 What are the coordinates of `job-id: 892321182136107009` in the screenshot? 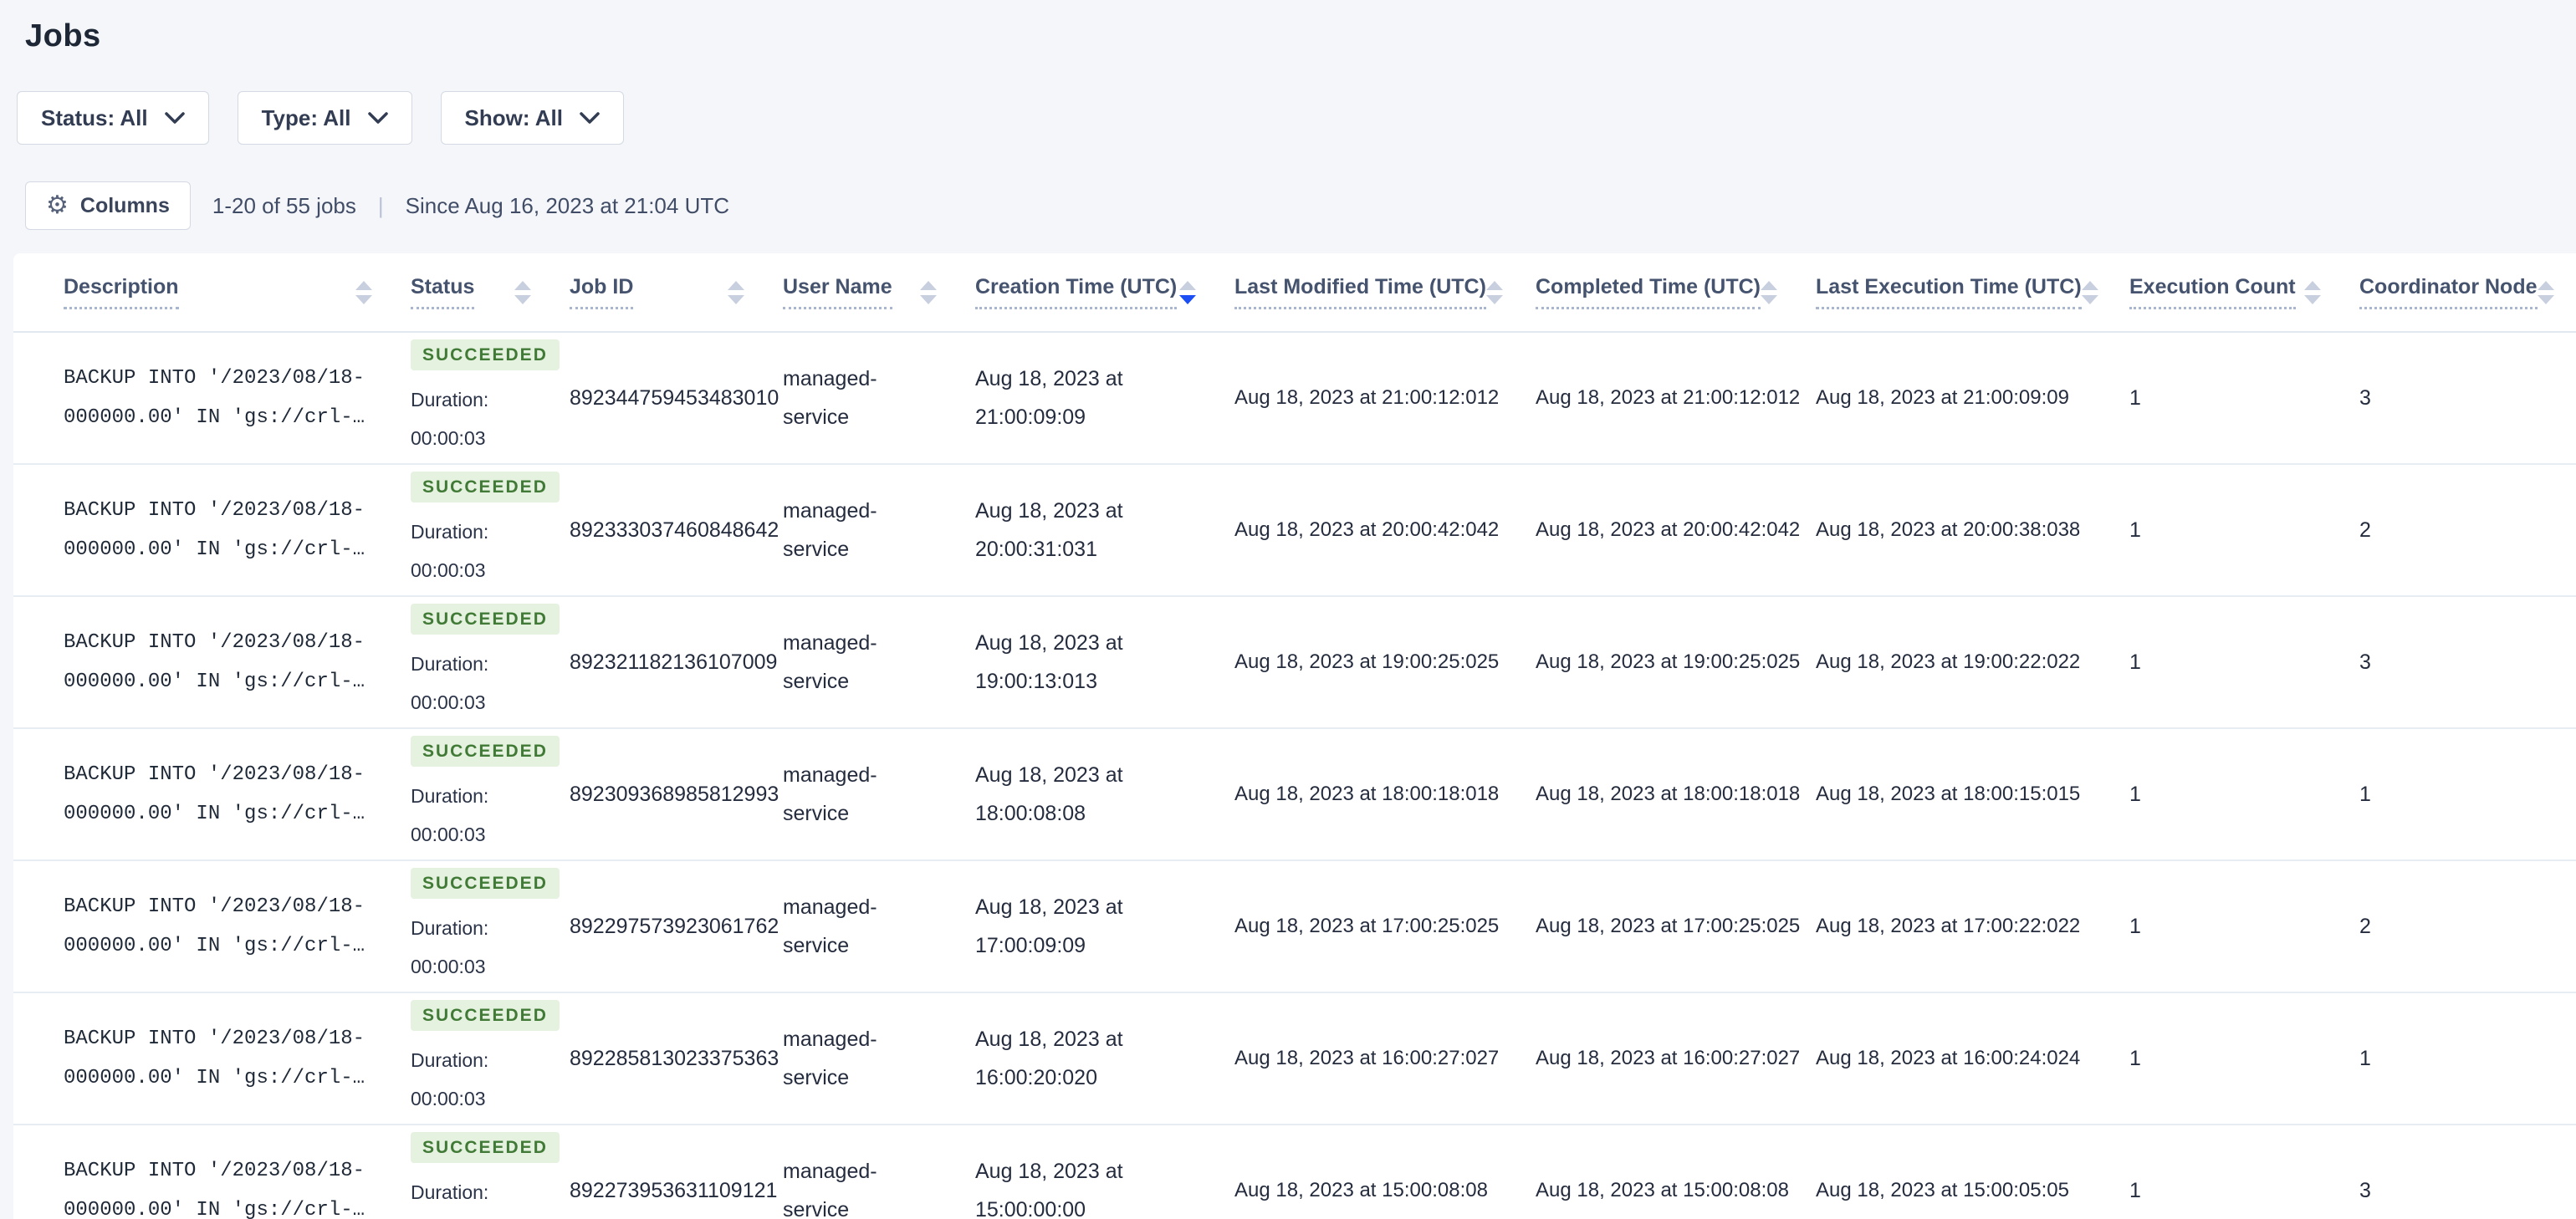 It's located at (676, 662).